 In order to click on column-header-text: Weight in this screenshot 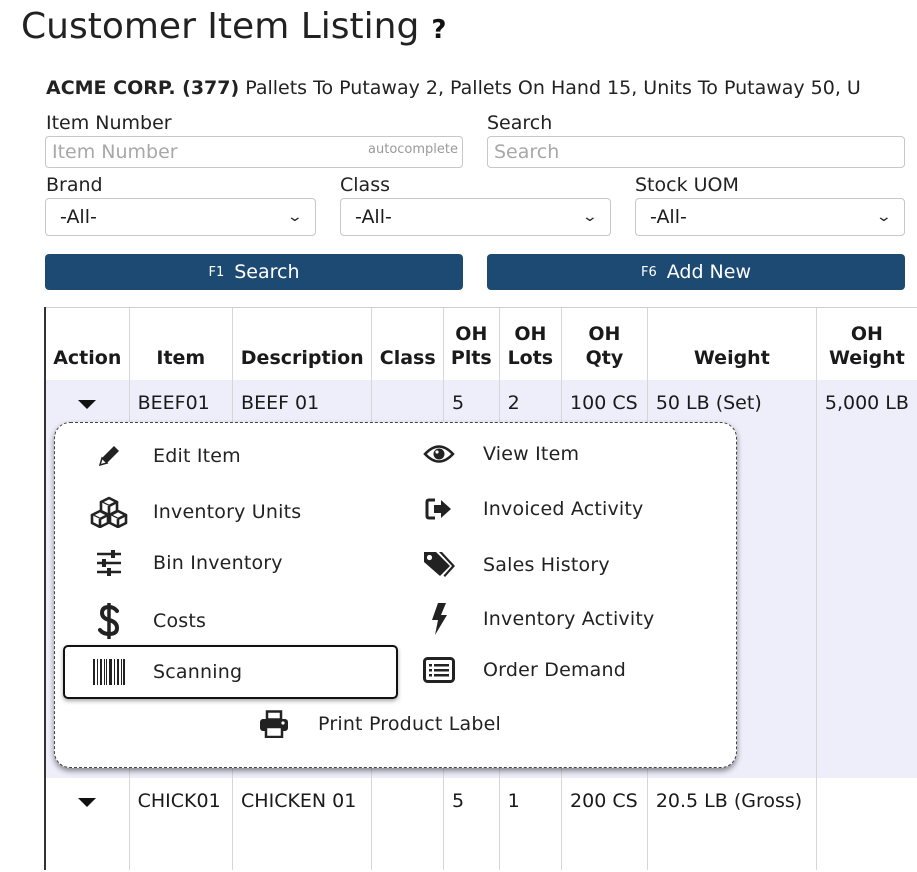, I will do `click(866, 358)`.